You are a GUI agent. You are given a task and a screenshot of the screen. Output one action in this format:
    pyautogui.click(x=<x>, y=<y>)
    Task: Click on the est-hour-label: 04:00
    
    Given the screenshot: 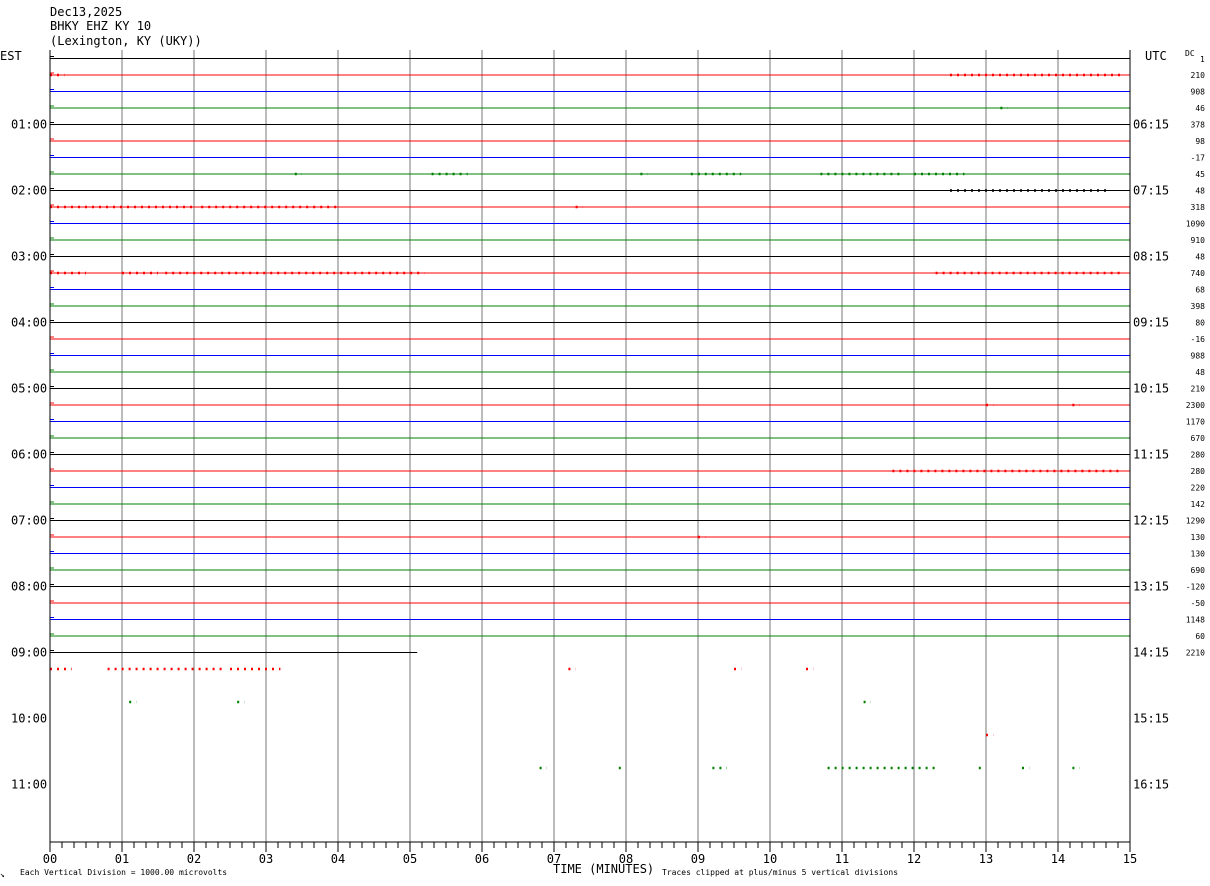 What is the action you would take?
    pyautogui.click(x=29, y=323)
    